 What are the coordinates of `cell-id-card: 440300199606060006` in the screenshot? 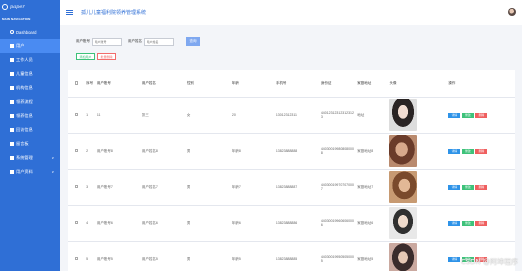 It's located at (338, 223).